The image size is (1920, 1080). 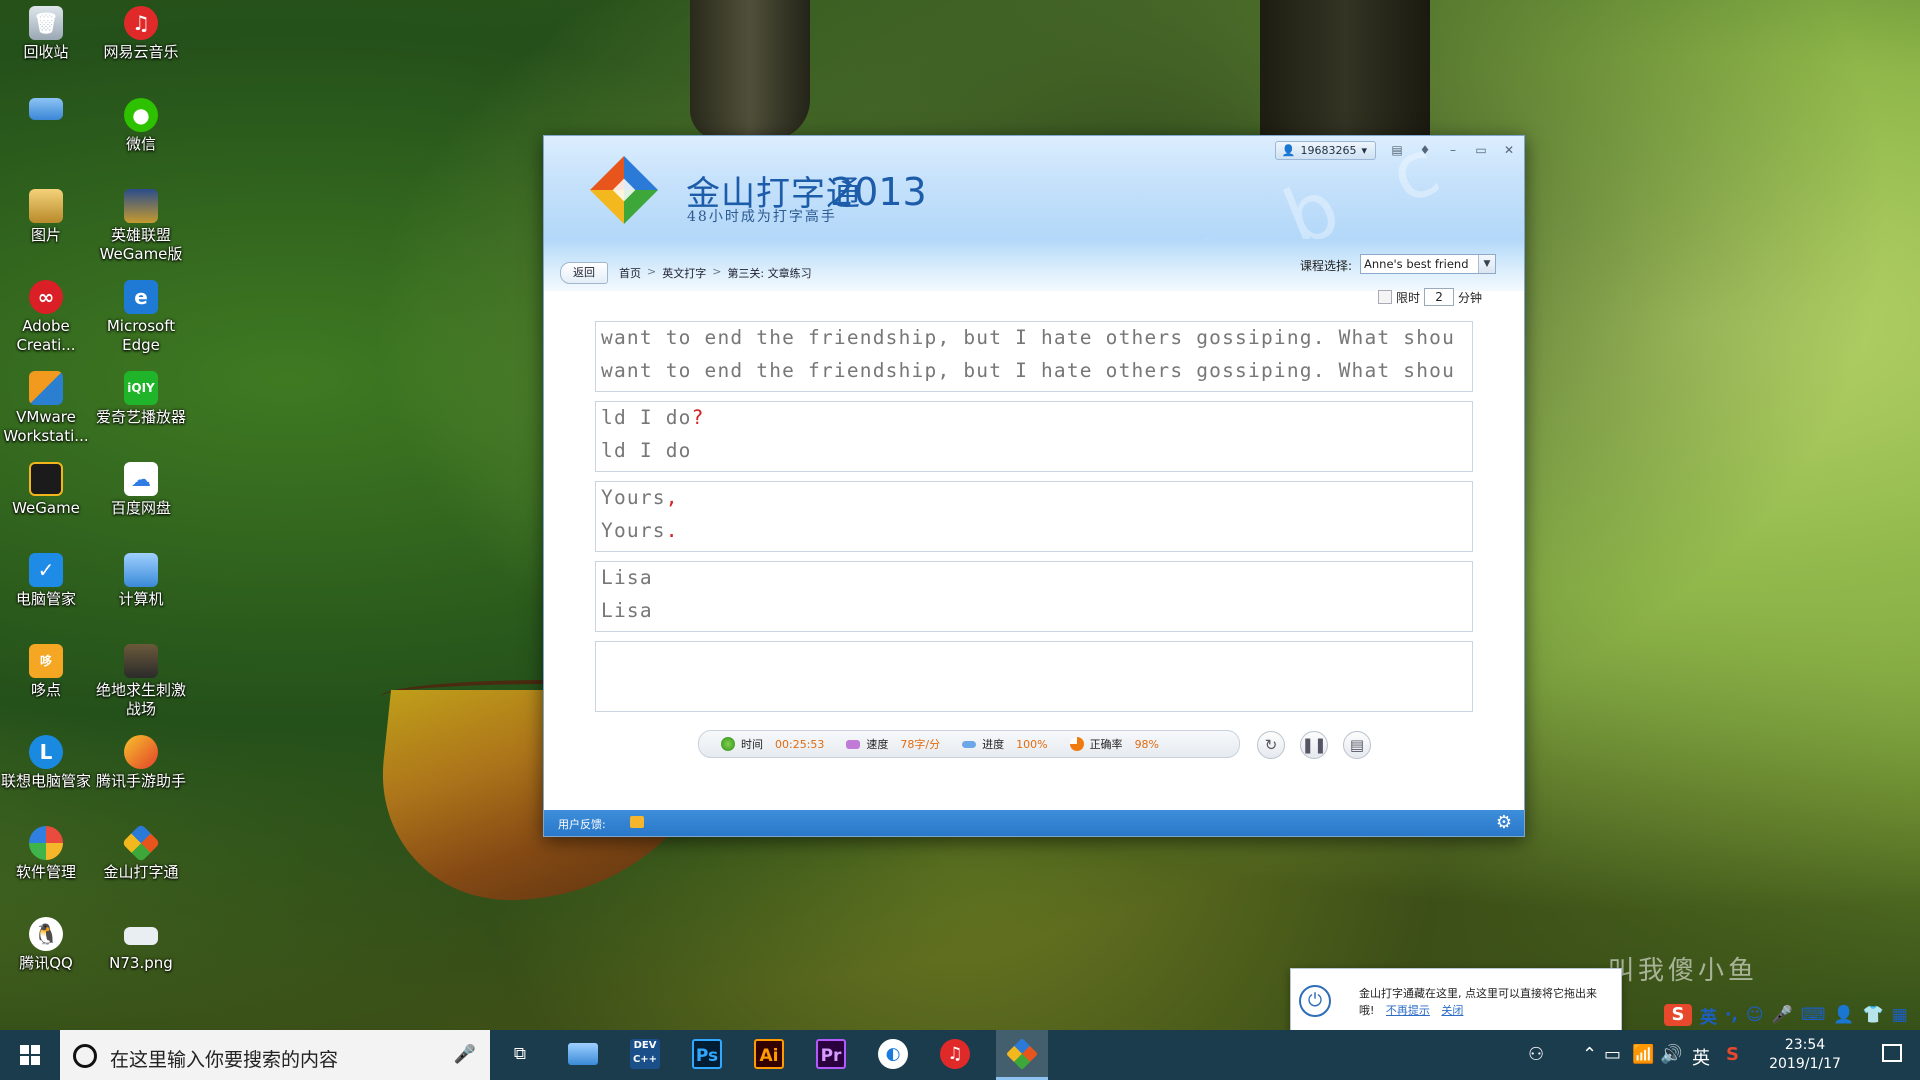 What do you see at coordinates (1755, 1015) in the screenshot?
I see `emoji-icon: ☺` at bounding box center [1755, 1015].